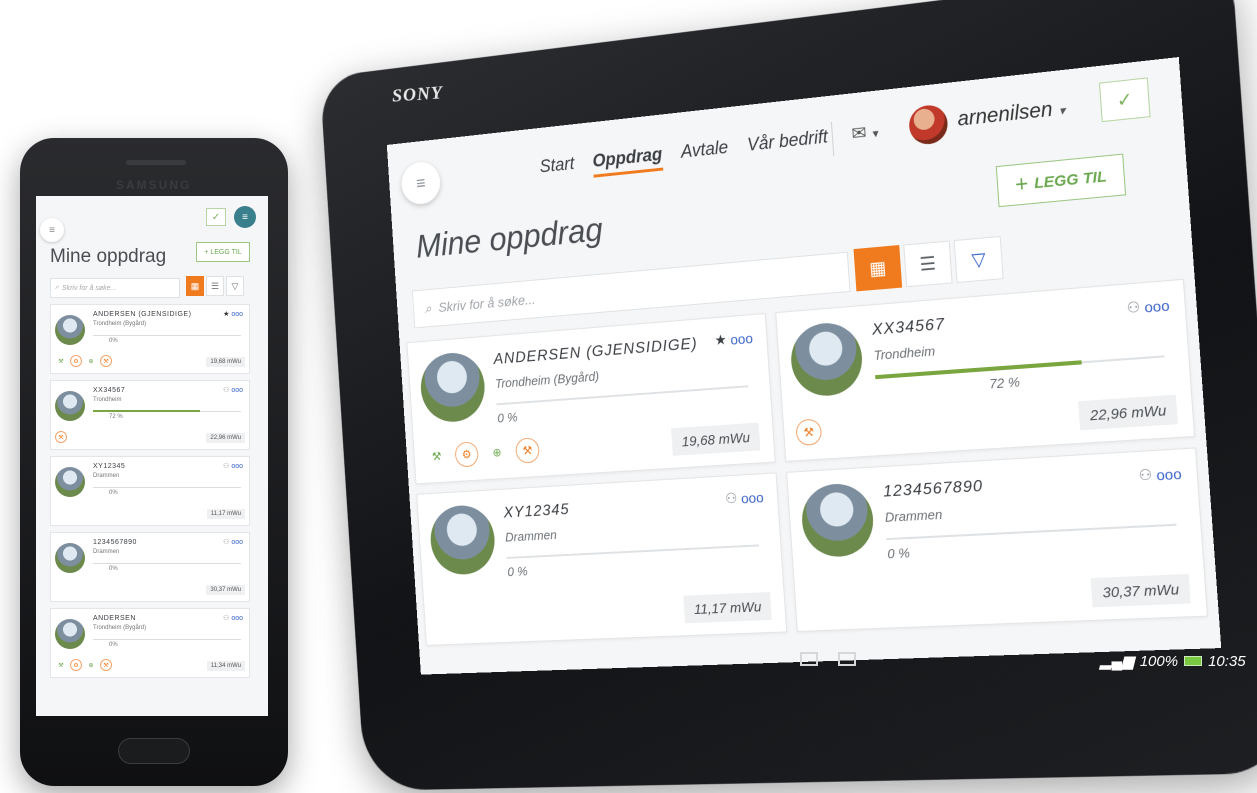  What do you see at coordinates (997, 539) in the screenshot?
I see `assignment-card: 1234567890 Drammen 0 % 30,37 mWu ⚇ ooo` at bounding box center [997, 539].